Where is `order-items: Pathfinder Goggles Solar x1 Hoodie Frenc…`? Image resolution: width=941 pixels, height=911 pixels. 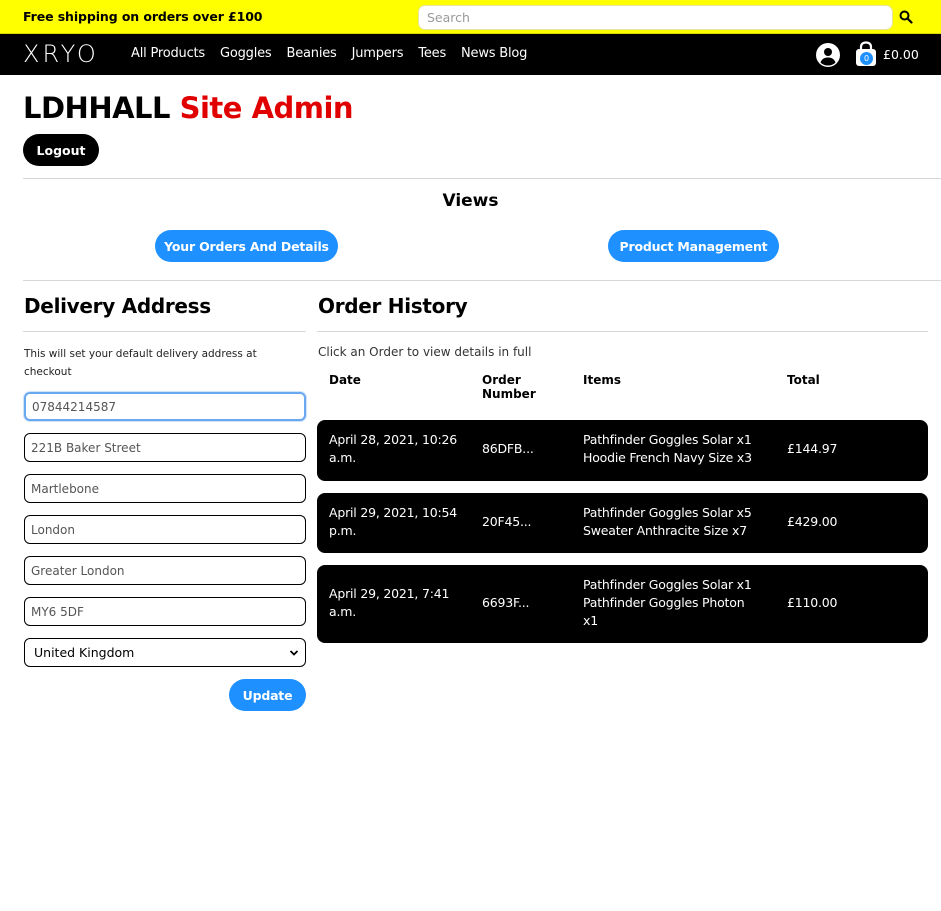
order-items: Pathfinder Goggles Solar x1 Hoodie Frenc… is located at coordinates (678, 449).